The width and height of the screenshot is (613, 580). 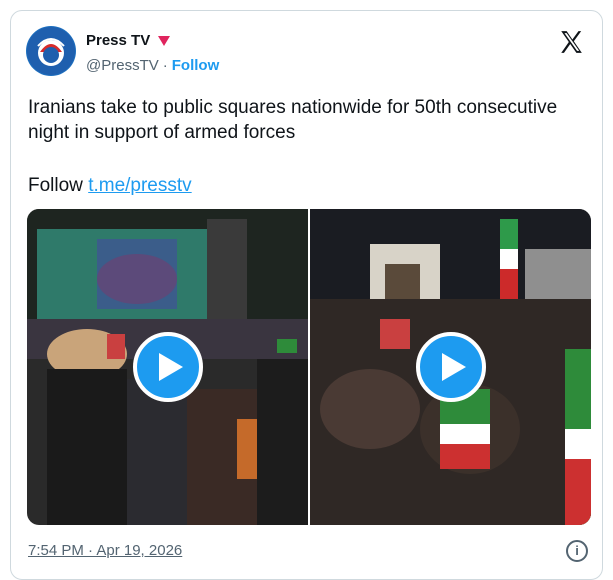 I want to click on presstv-logo-icon, so click(x=51, y=51).